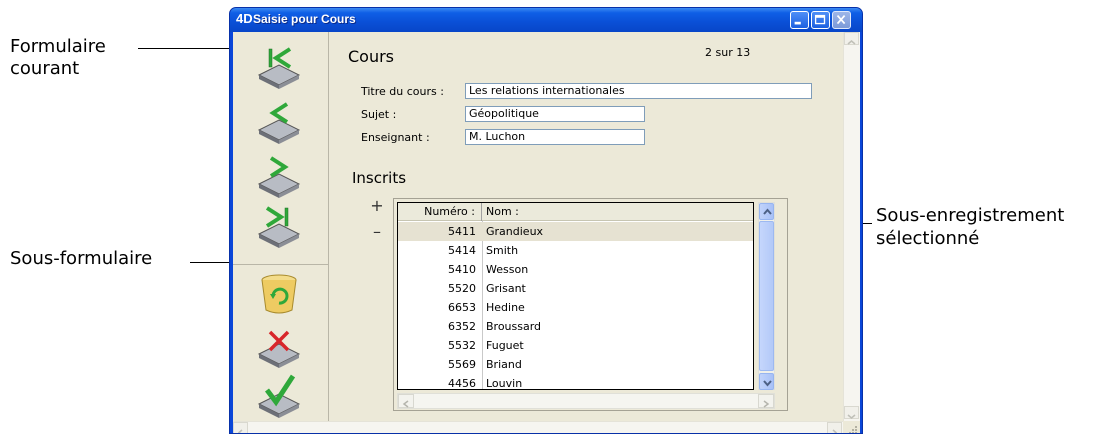 This screenshot has width=1103, height=434. Describe the element at coordinates (851, 226) in the screenshot. I see `window-vertical-scrollbar` at that location.